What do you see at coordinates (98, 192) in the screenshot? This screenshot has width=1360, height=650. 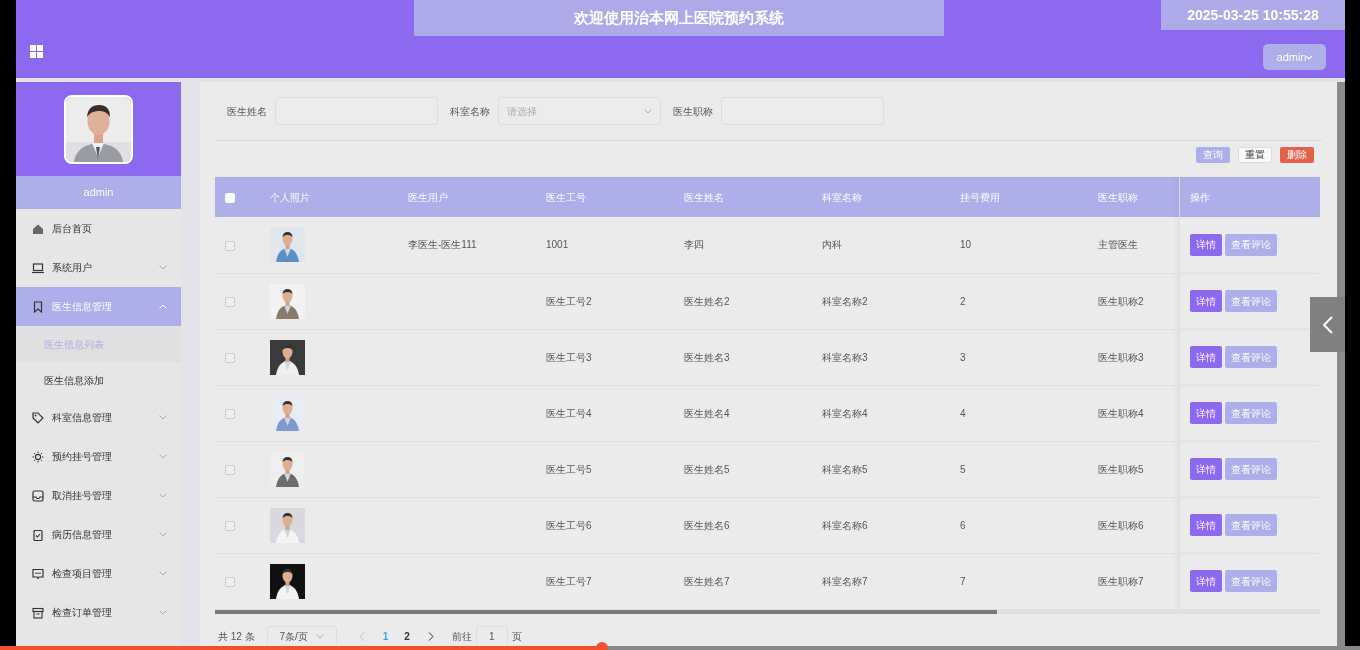 I see `user-name: admin` at bounding box center [98, 192].